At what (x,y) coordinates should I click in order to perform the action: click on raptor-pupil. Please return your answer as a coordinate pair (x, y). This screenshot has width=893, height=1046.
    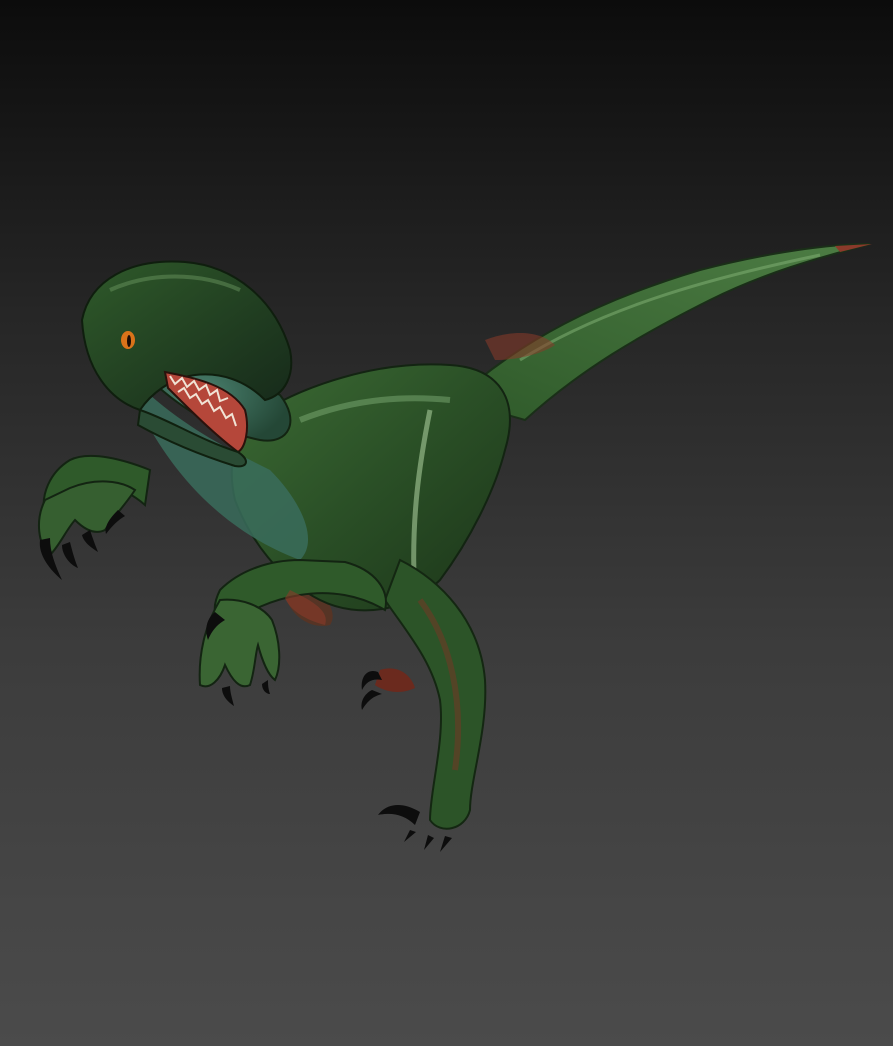
    Looking at the image, I should click on (129, 341).